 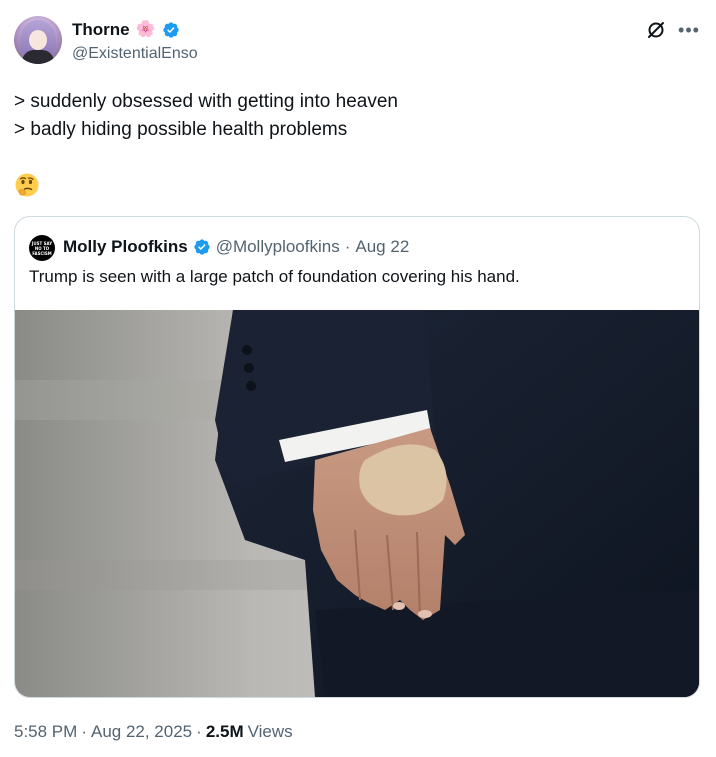 I want to click on thinking-face-icon, so click(x=27, y=185).